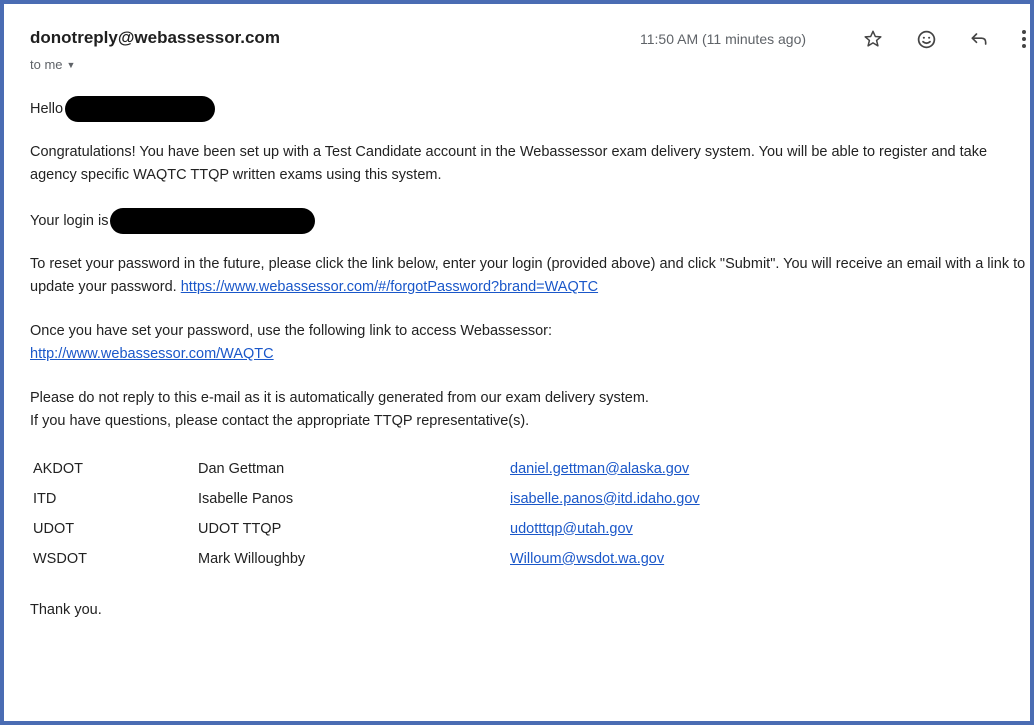  Describe the element at coordinates (252, 558) in the screenshot. I see `contact-name: Mark Willoughby` at that location.